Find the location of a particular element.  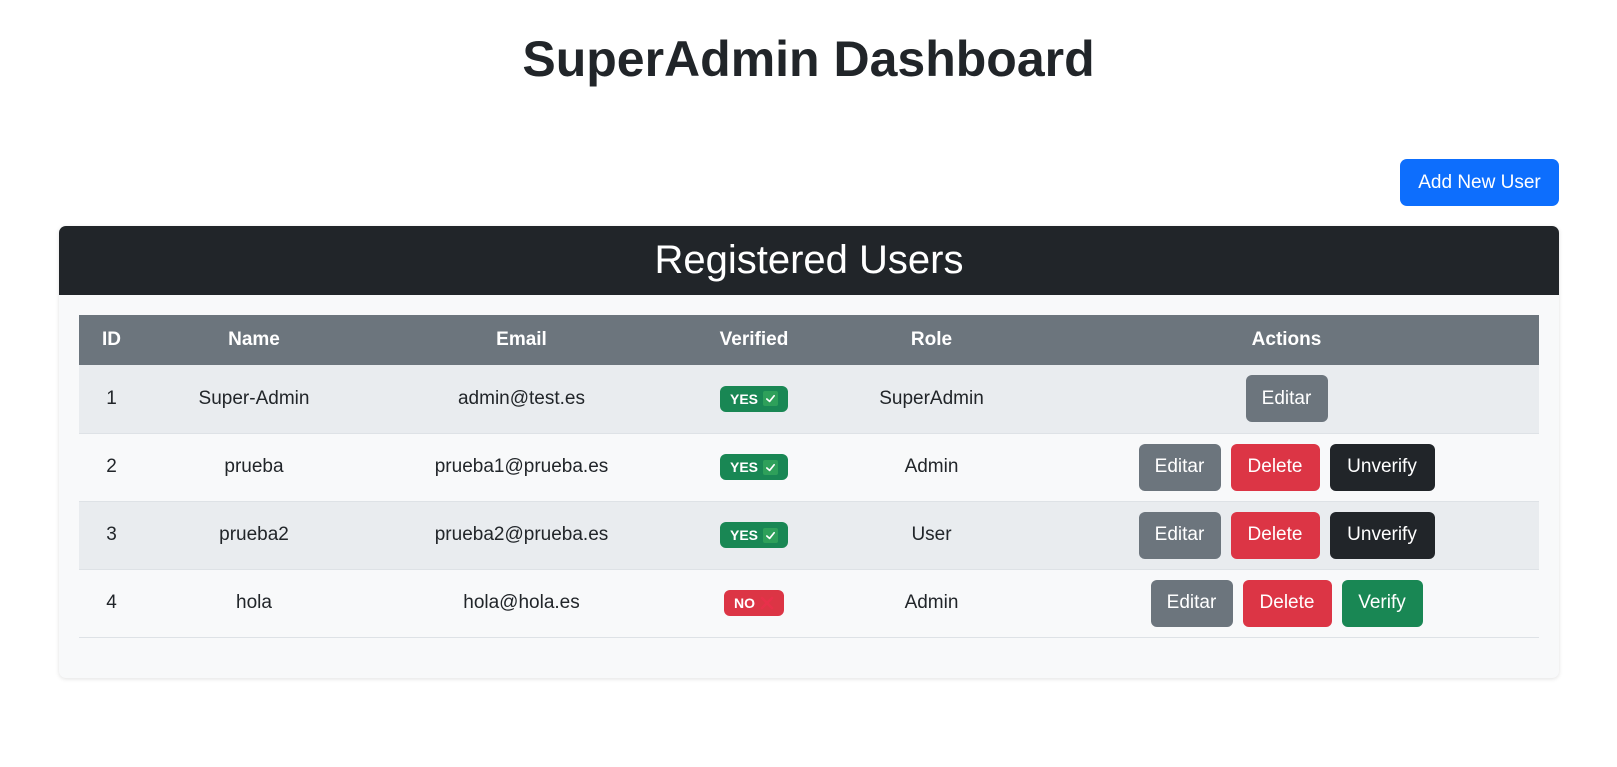

column-header-role: Role is located at coordinates (931, 339).